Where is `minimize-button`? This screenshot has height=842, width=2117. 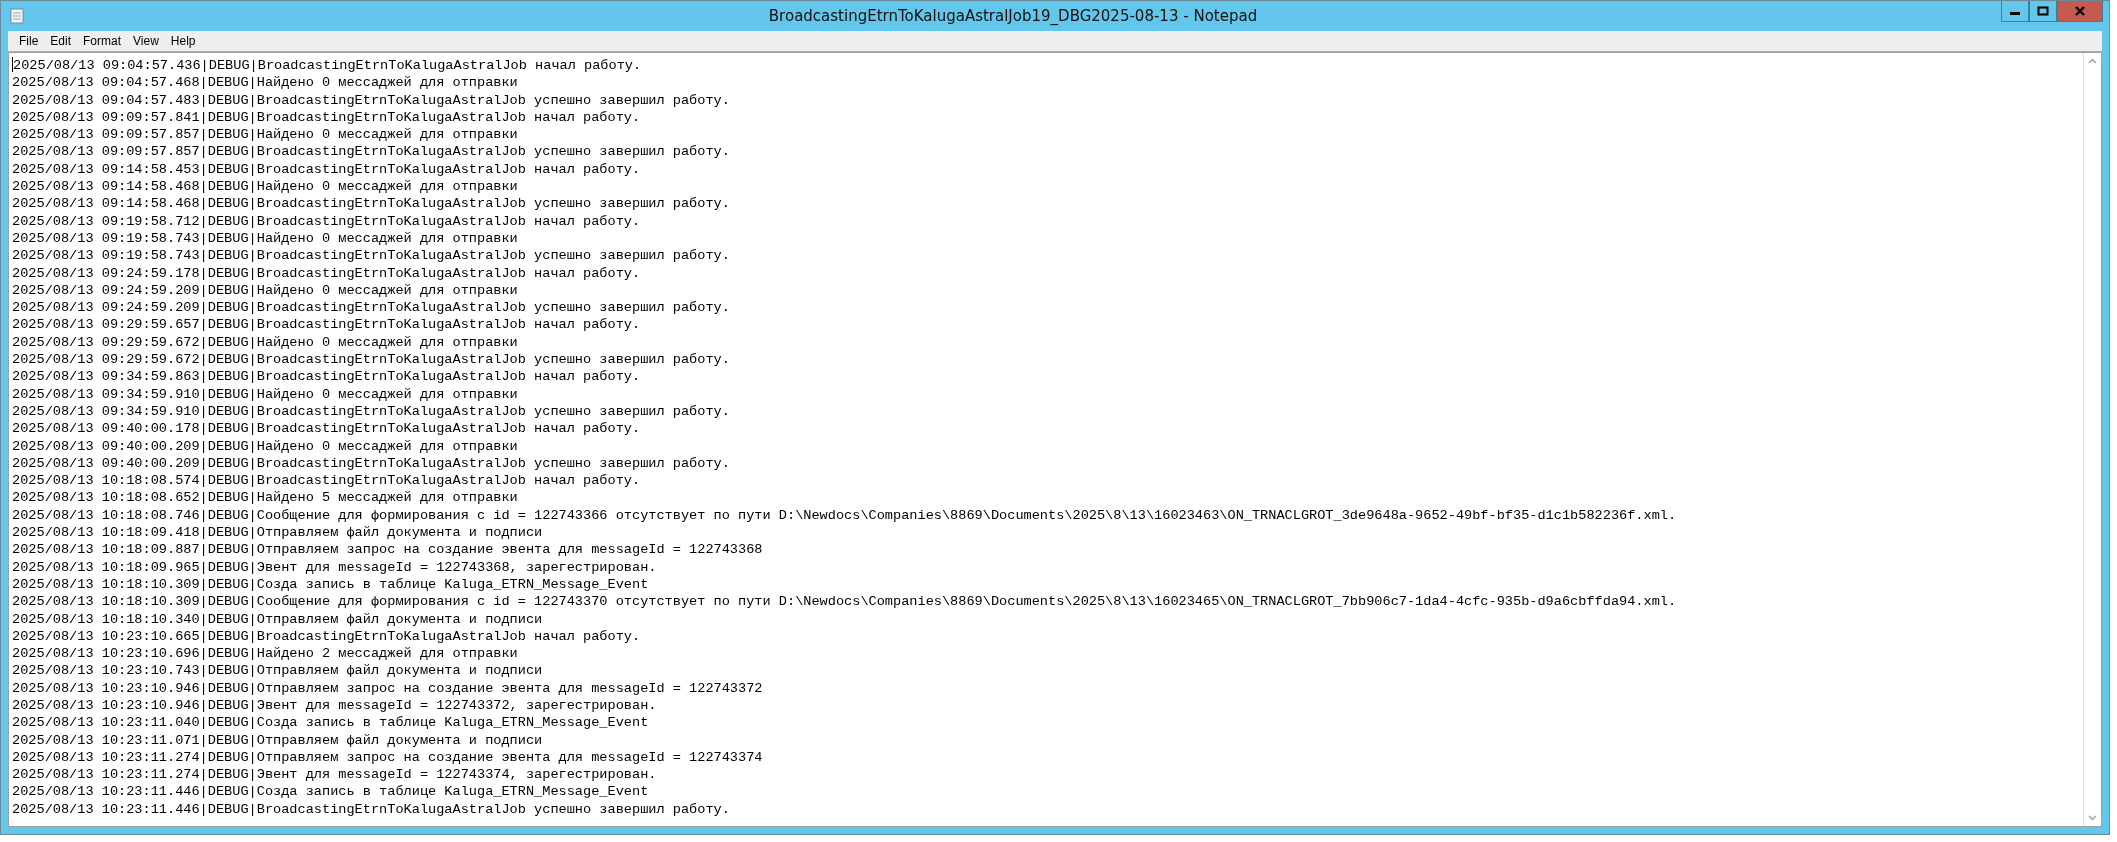
minimize-button is located at coordinates (2015, 11).